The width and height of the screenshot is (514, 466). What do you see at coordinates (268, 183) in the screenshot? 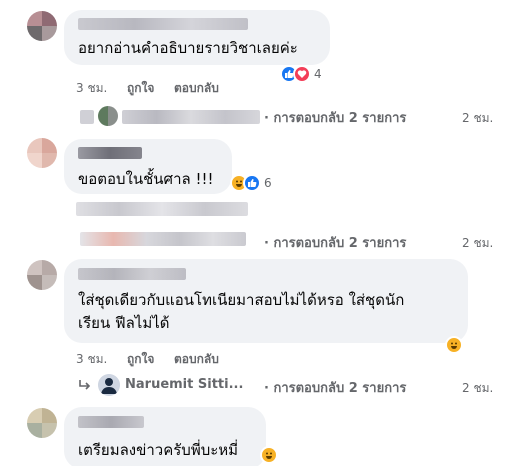
I see `reaction-count: 6` at bounding box center [268, 183].